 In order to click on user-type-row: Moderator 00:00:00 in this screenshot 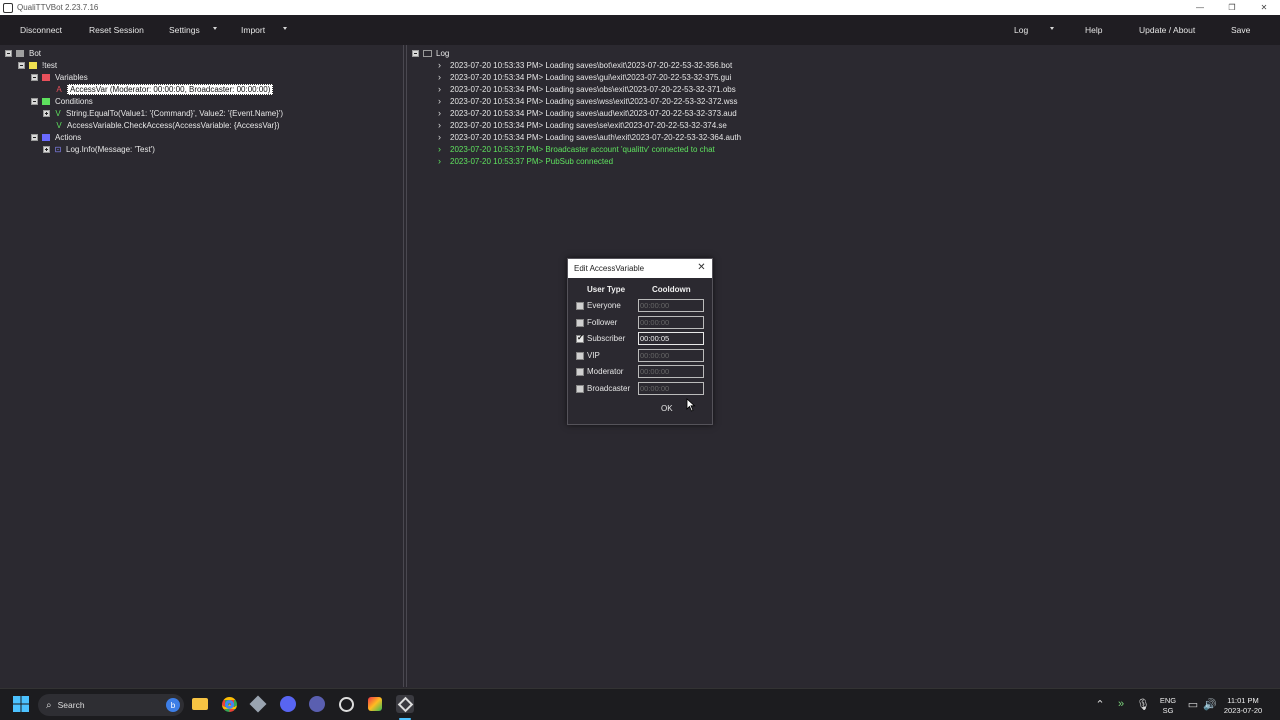, I will do `click(641, 372)`.